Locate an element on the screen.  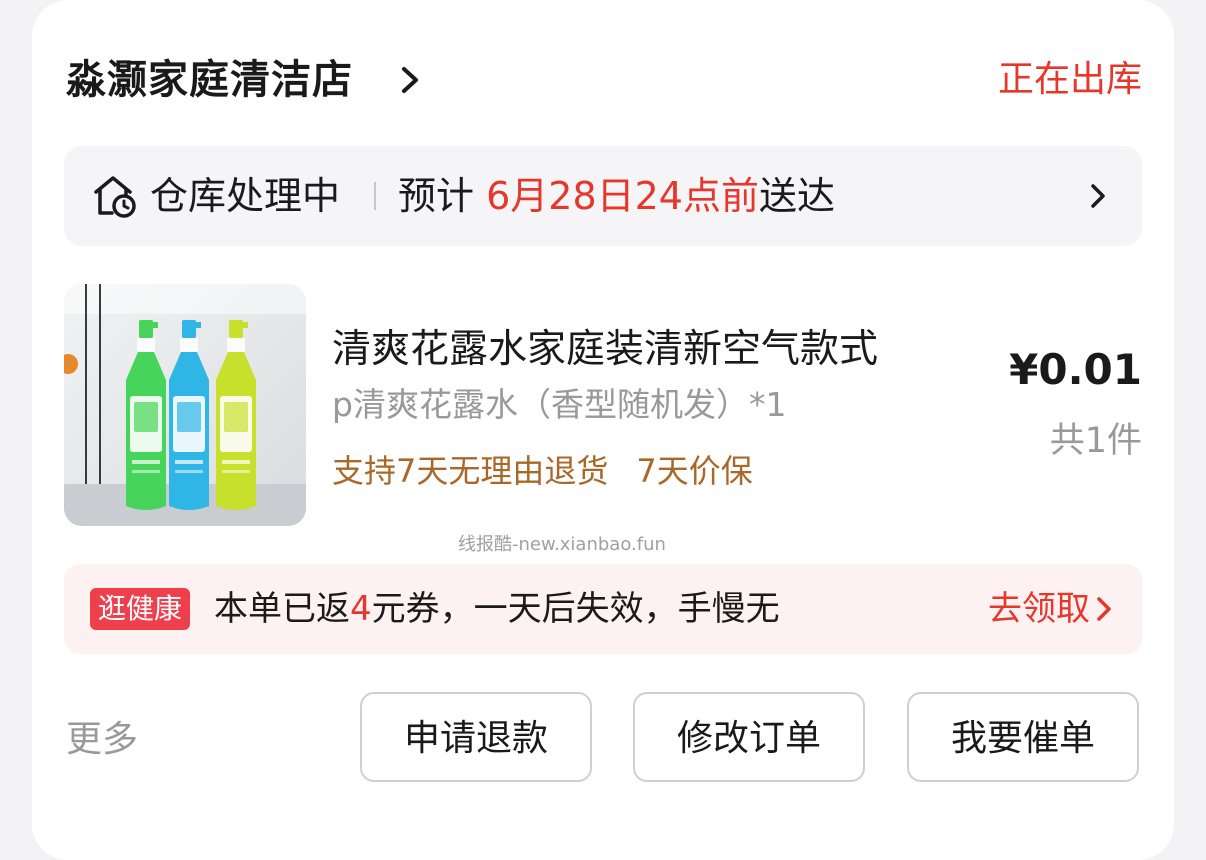
modify-order-button: 修改订单 is located at coordinates (749, 737).